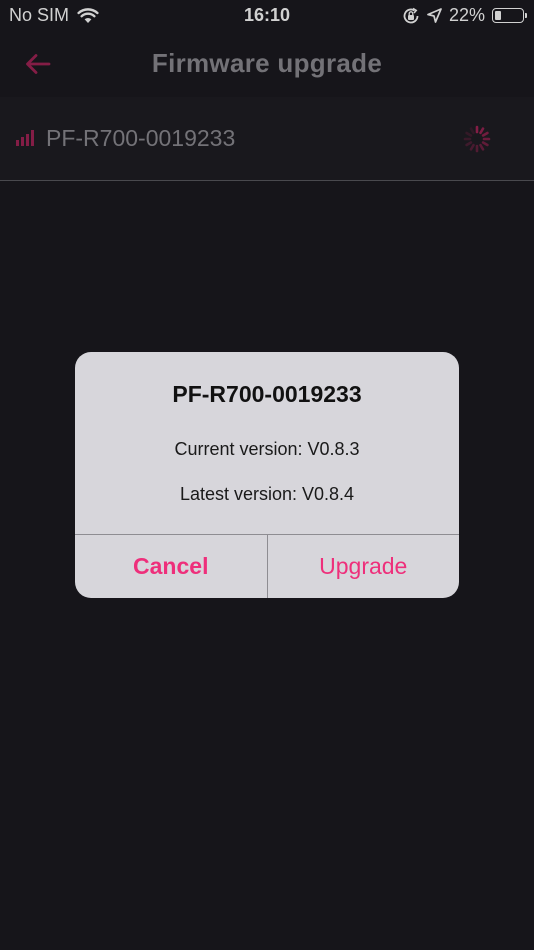 The height and width of the screenshot is (950, 534). Describe the element at coordinates (171, 566) in the screenshot. I see `cancel-button: Cancel` at that location.